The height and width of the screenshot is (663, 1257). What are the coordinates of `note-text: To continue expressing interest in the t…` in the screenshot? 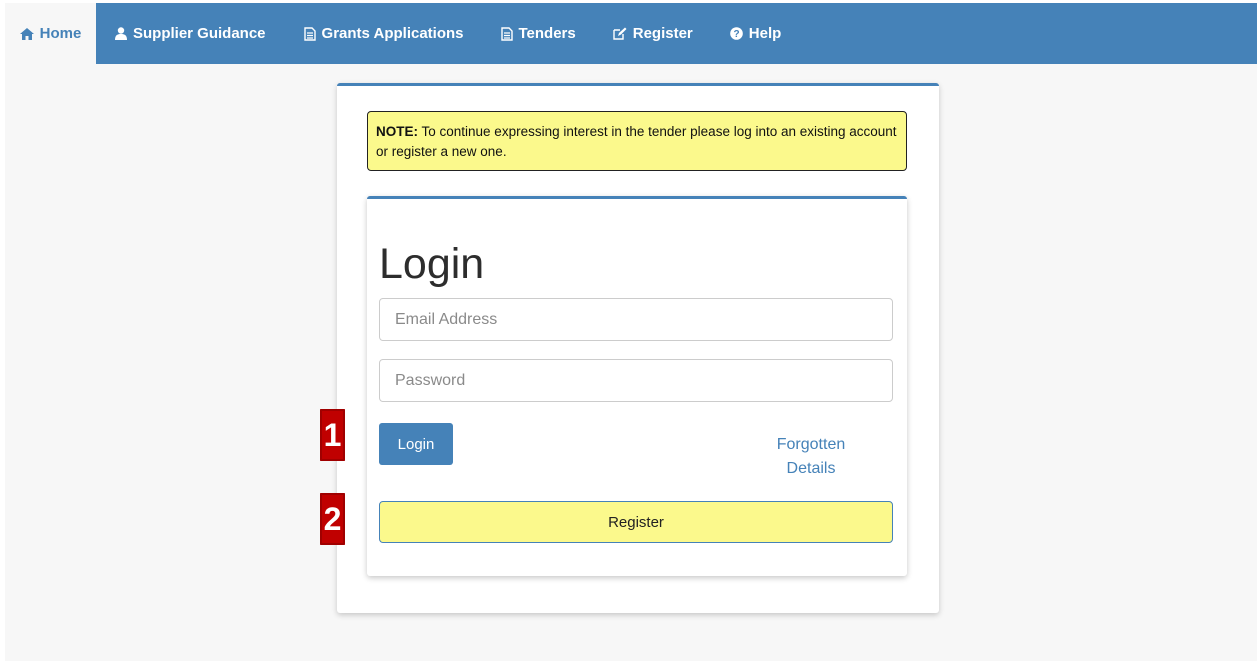 It's located at (636, 141).